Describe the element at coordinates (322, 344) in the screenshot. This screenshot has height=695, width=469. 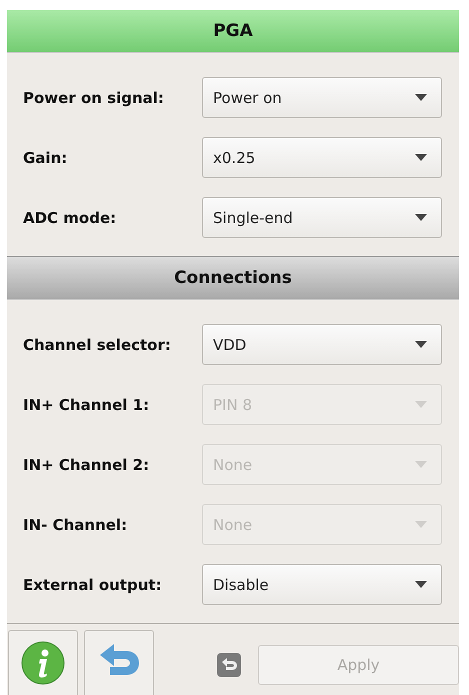
I see `dropdown: VDD` at that location.